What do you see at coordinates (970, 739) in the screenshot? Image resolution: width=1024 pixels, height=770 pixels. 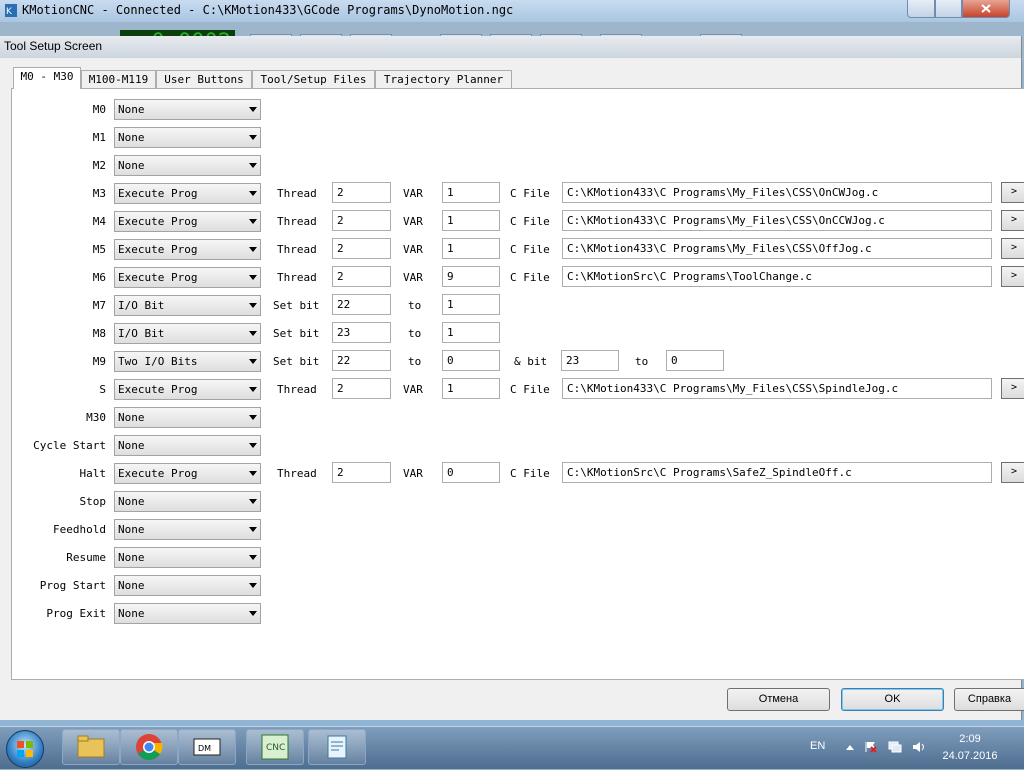 I see `clock-time: 2:09` at bounding box center [970, 739].